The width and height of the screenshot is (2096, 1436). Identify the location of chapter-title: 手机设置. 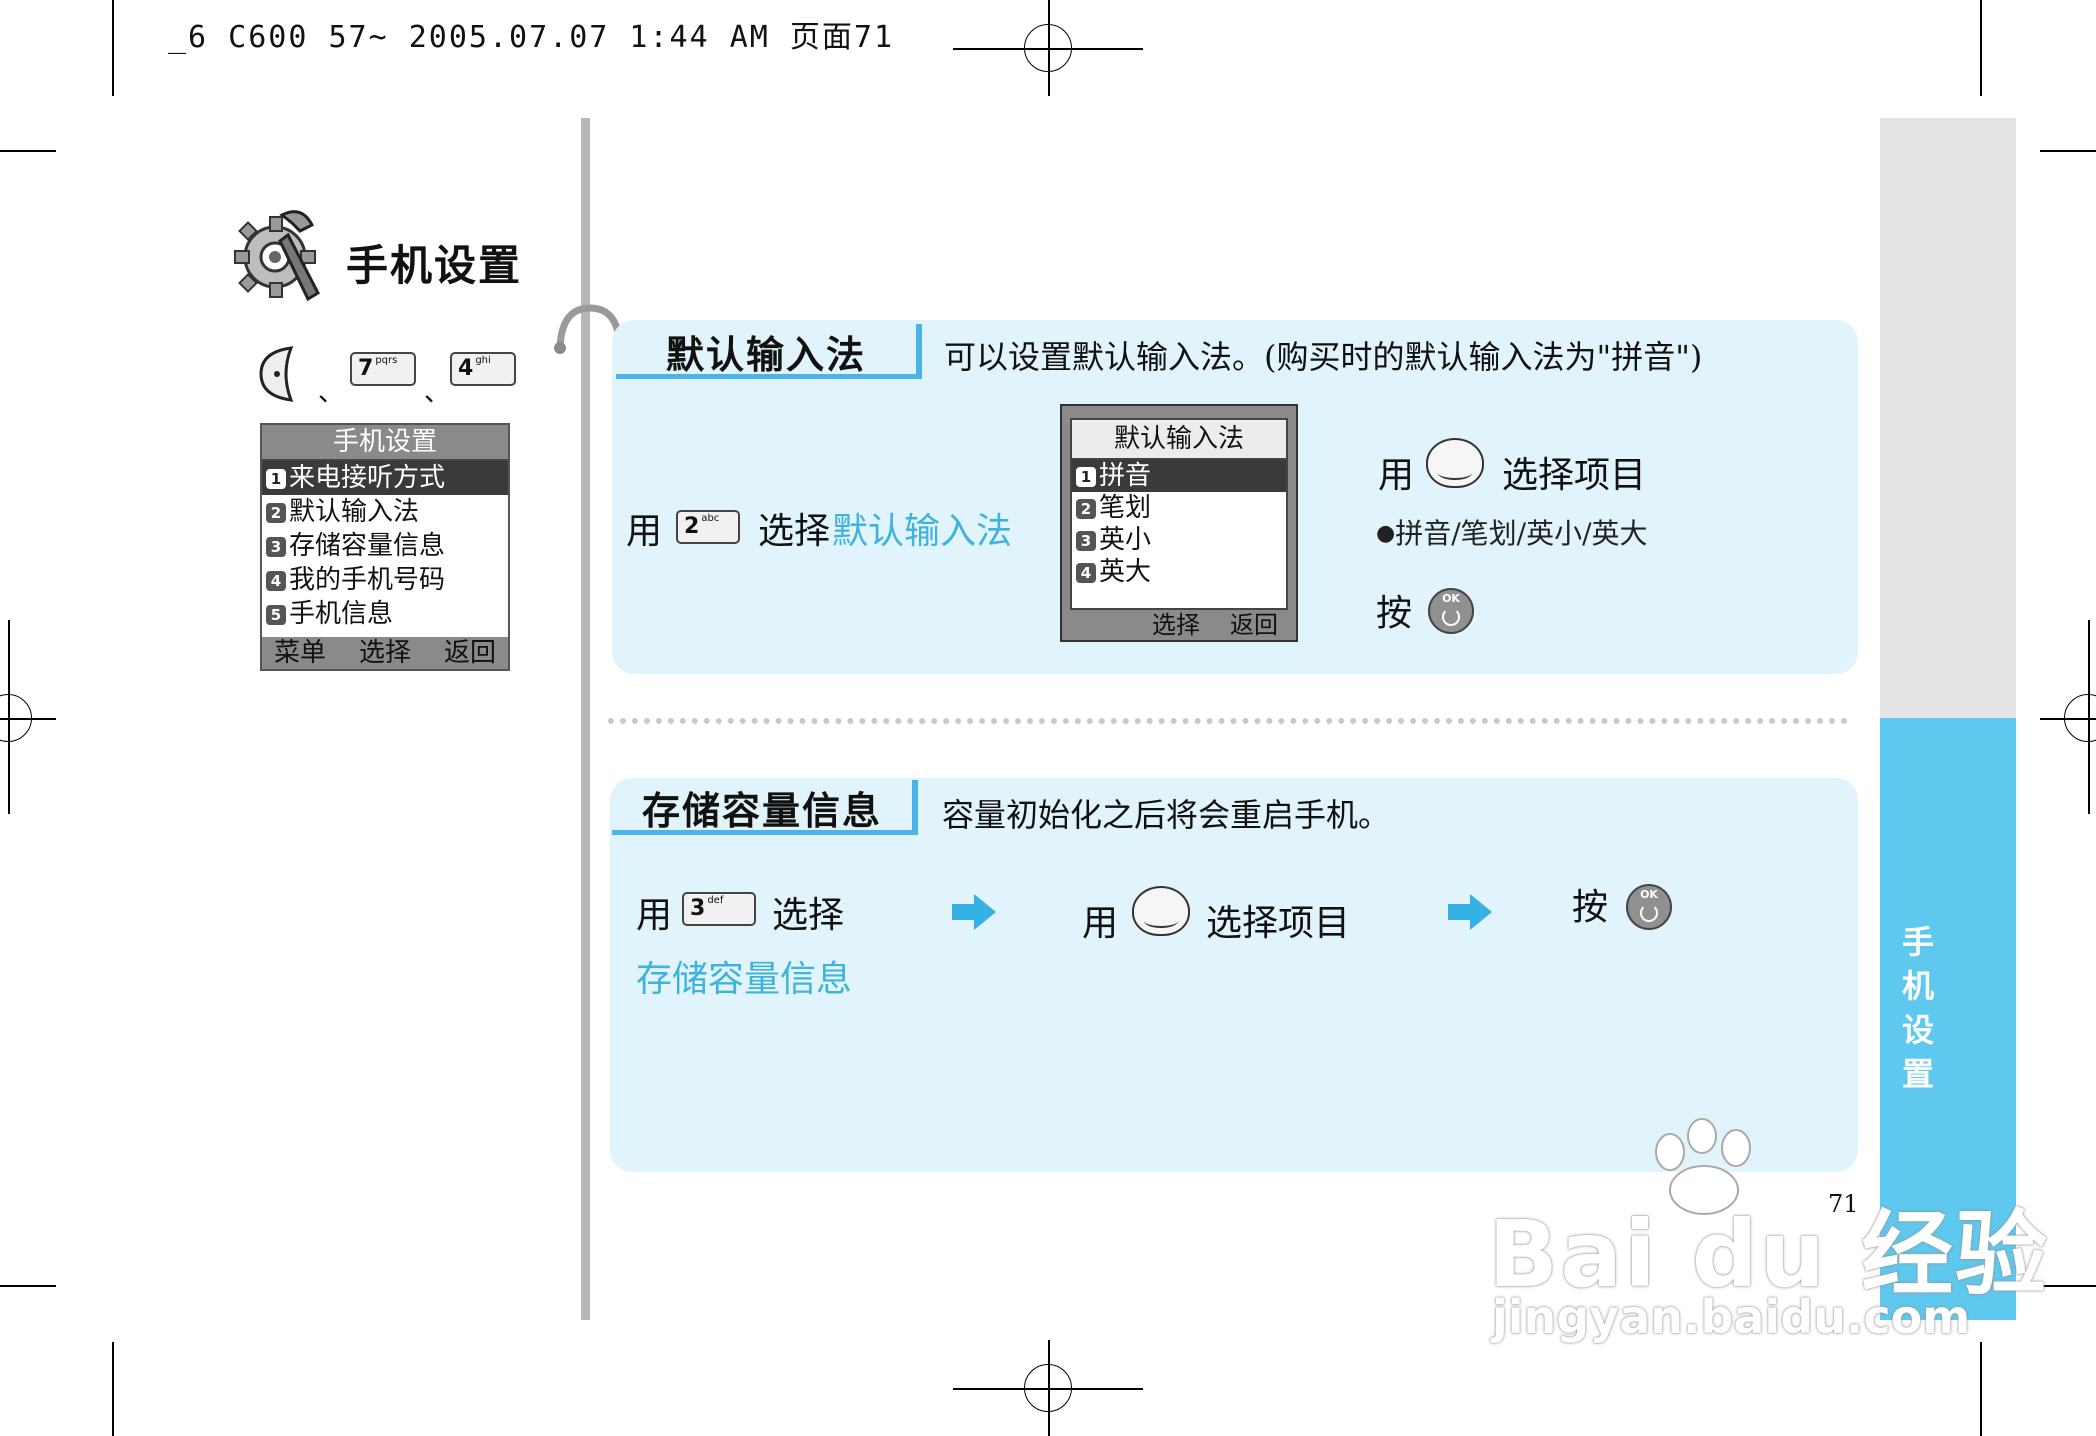
(434, 265).